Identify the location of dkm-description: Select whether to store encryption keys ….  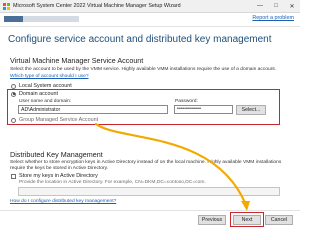
(146, 162).